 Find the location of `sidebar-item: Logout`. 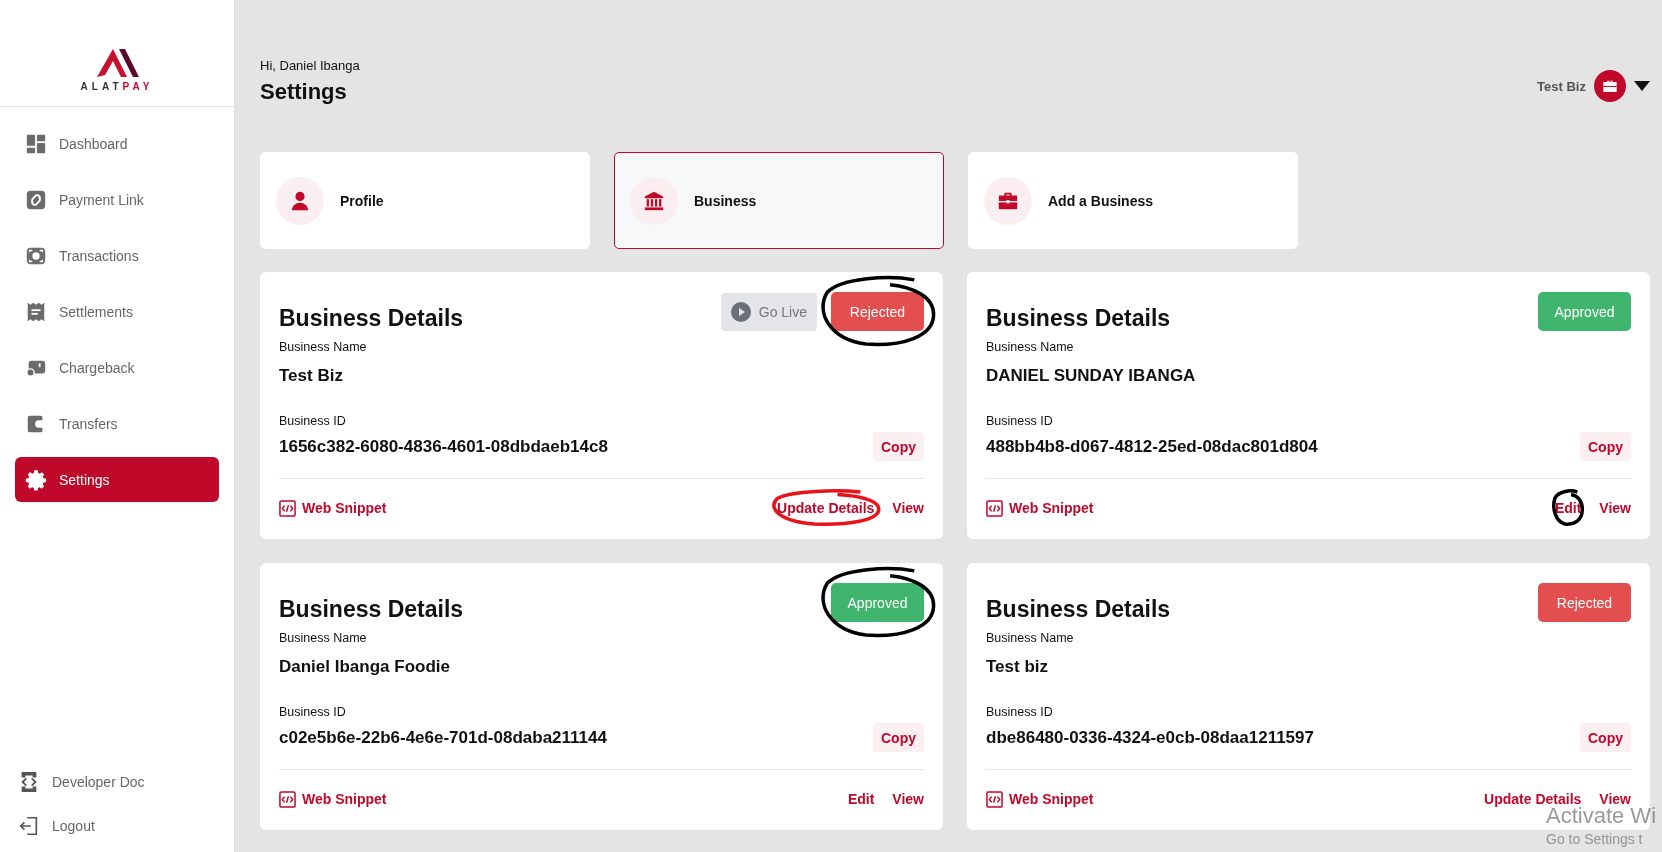

sidebar-item: Logout is located at coordinates (117, 826).